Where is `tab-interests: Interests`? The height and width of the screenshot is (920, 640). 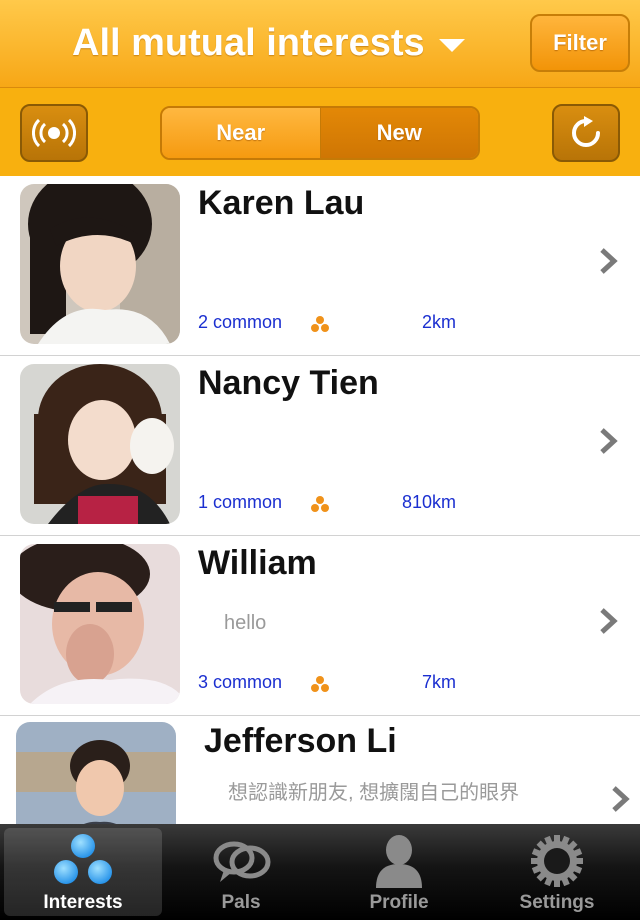 tab-interests: Interests is located at coordinates (83, 872).